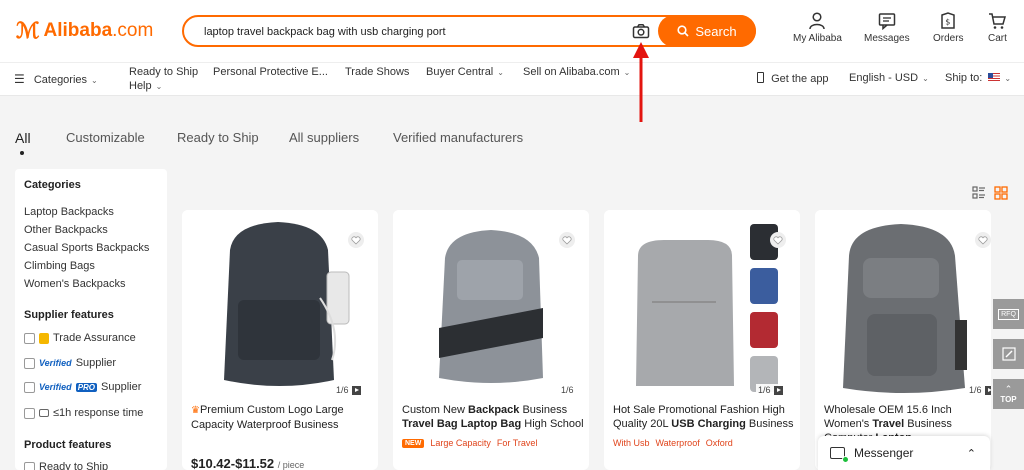  Describe the element at coordinates (904, 453) in the screenshot. I see `messenger-widget: Messenger ⌃` at that location.